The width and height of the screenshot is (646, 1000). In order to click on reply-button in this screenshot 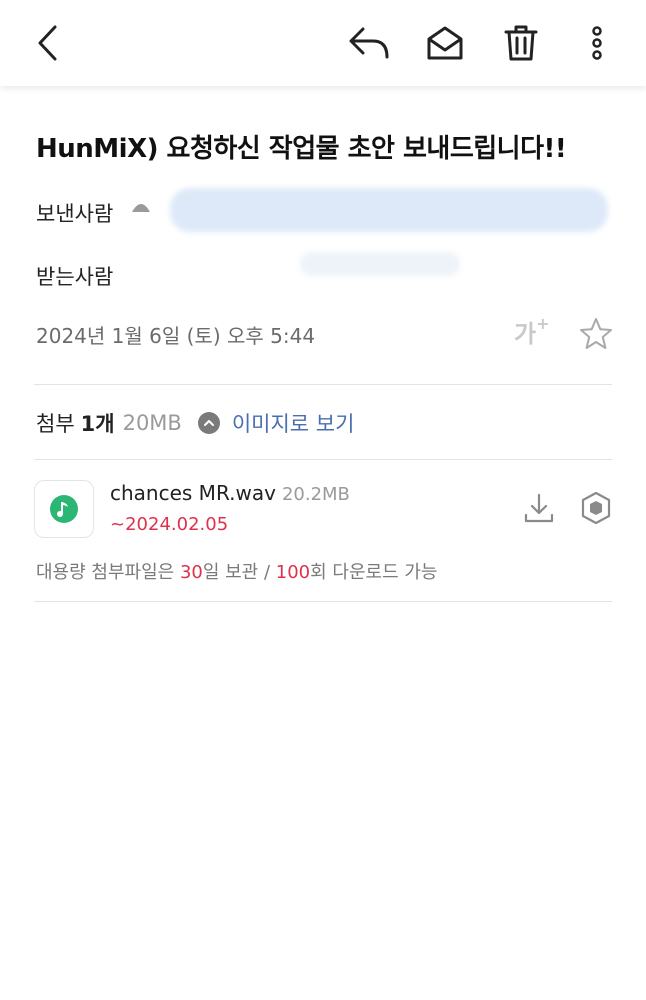, I will do `click(369, 43)`.